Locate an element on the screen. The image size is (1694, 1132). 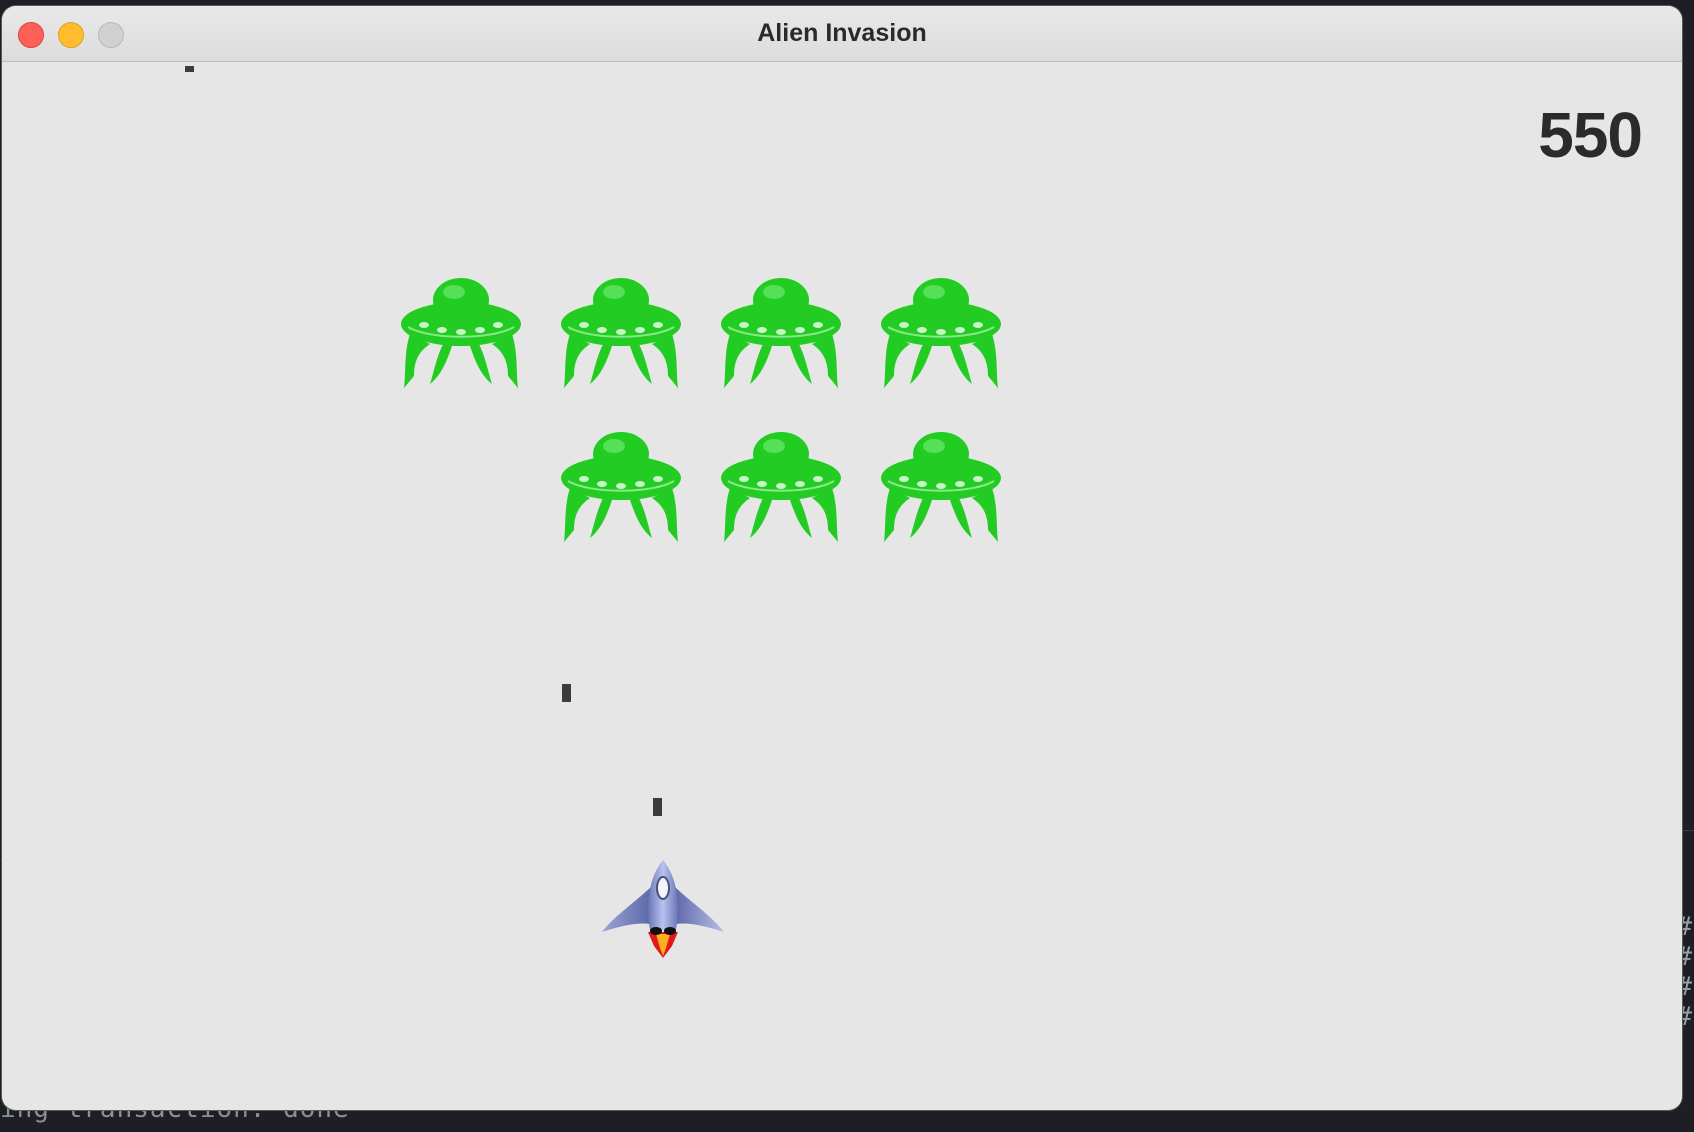
terminal-divider is located at coordinates (1687, 830).